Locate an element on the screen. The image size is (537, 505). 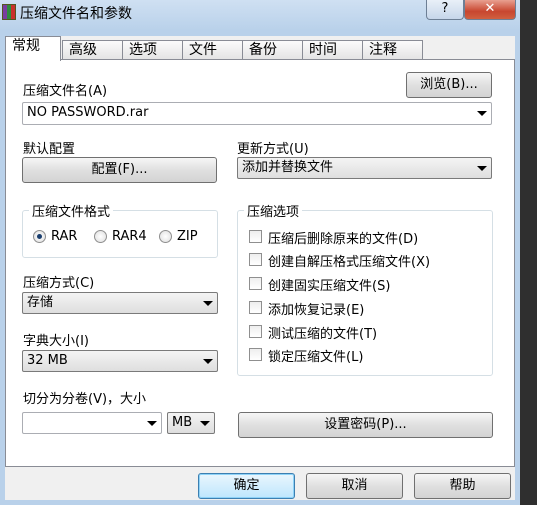
tab-comment: 注释 is located at coordinates (392, 50).